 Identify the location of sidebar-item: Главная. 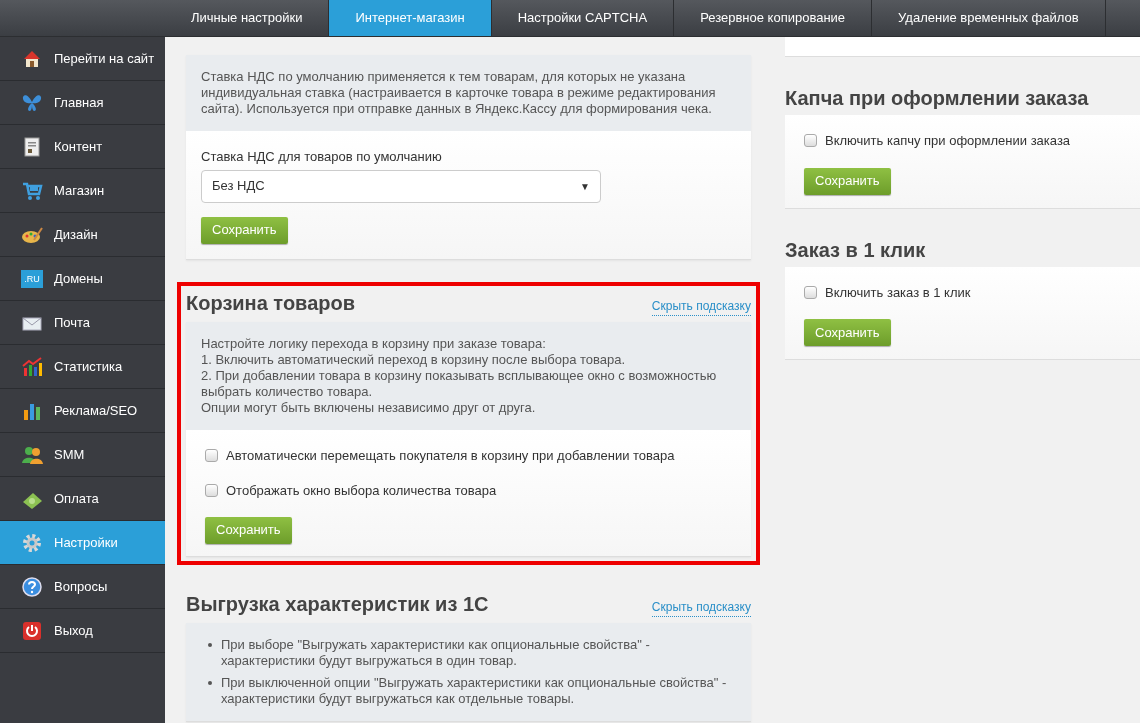
(82, 103).